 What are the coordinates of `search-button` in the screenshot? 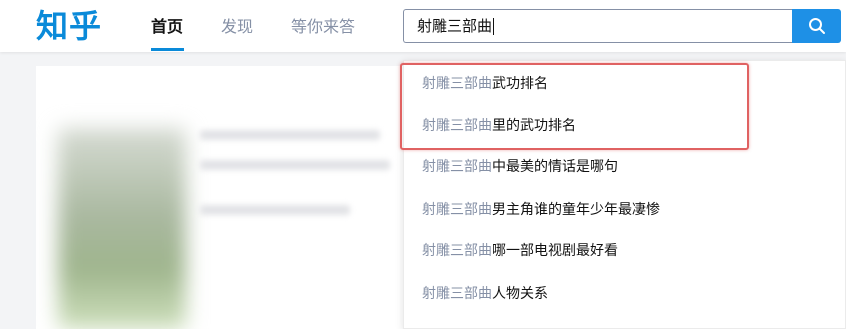 It's located at (816, 26).